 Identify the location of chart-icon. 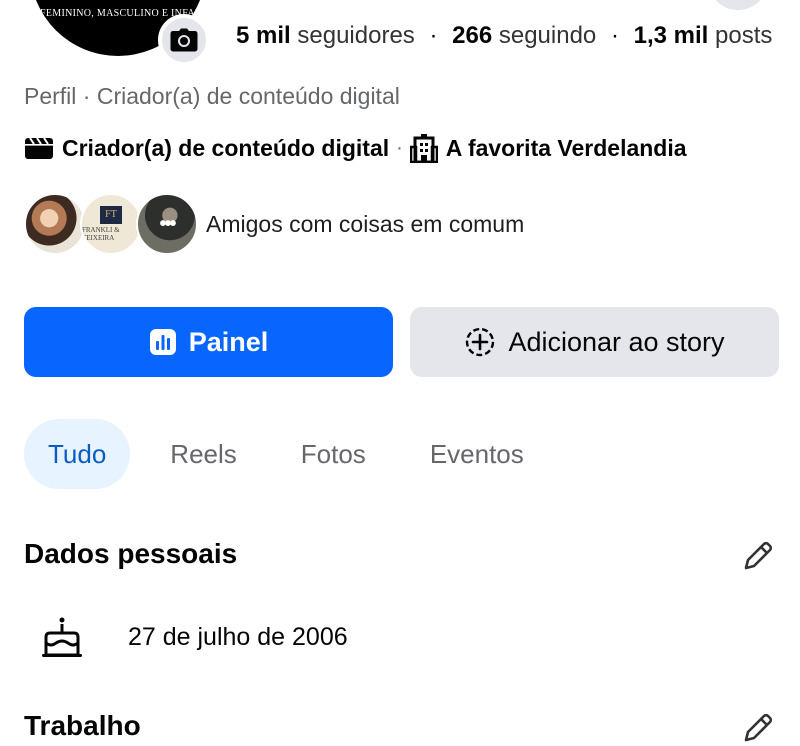
(162, 342).